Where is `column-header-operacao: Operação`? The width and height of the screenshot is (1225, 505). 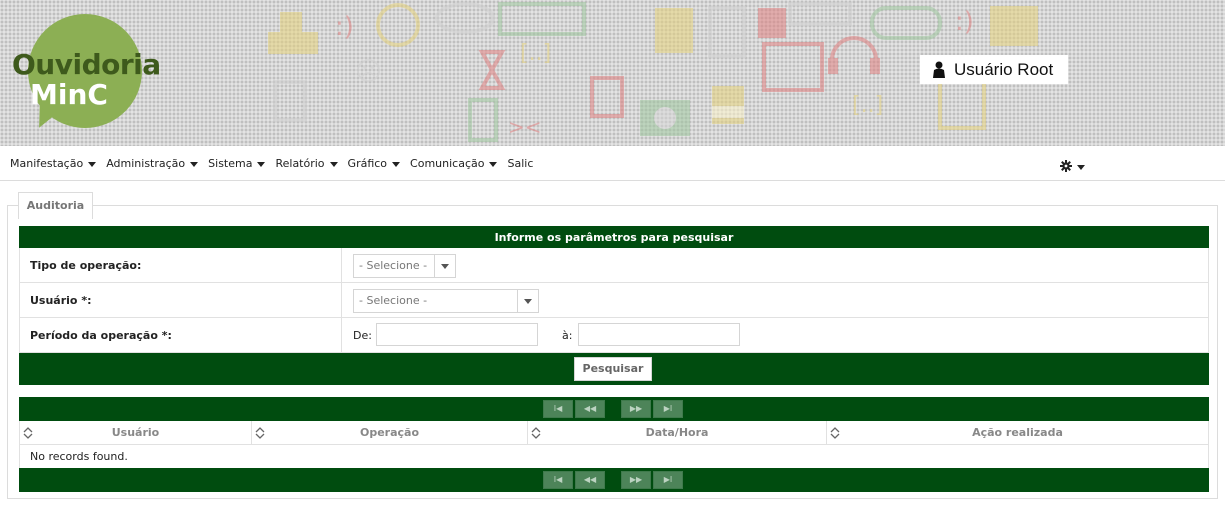 column-header-operacao: Operação is located at coordinates (390, 433).